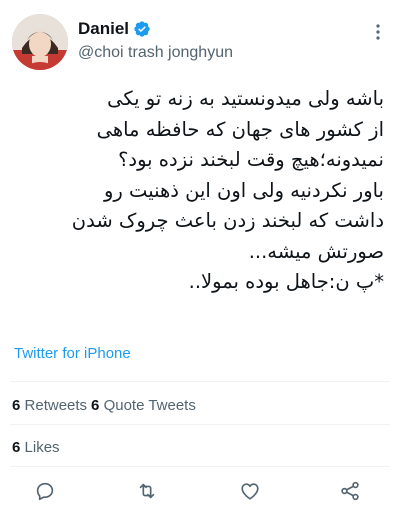 This screenshot has width=400, height=518. Describe the element at coordinates (250, 491) in the screenshot. I see `heart-icon` at that location.